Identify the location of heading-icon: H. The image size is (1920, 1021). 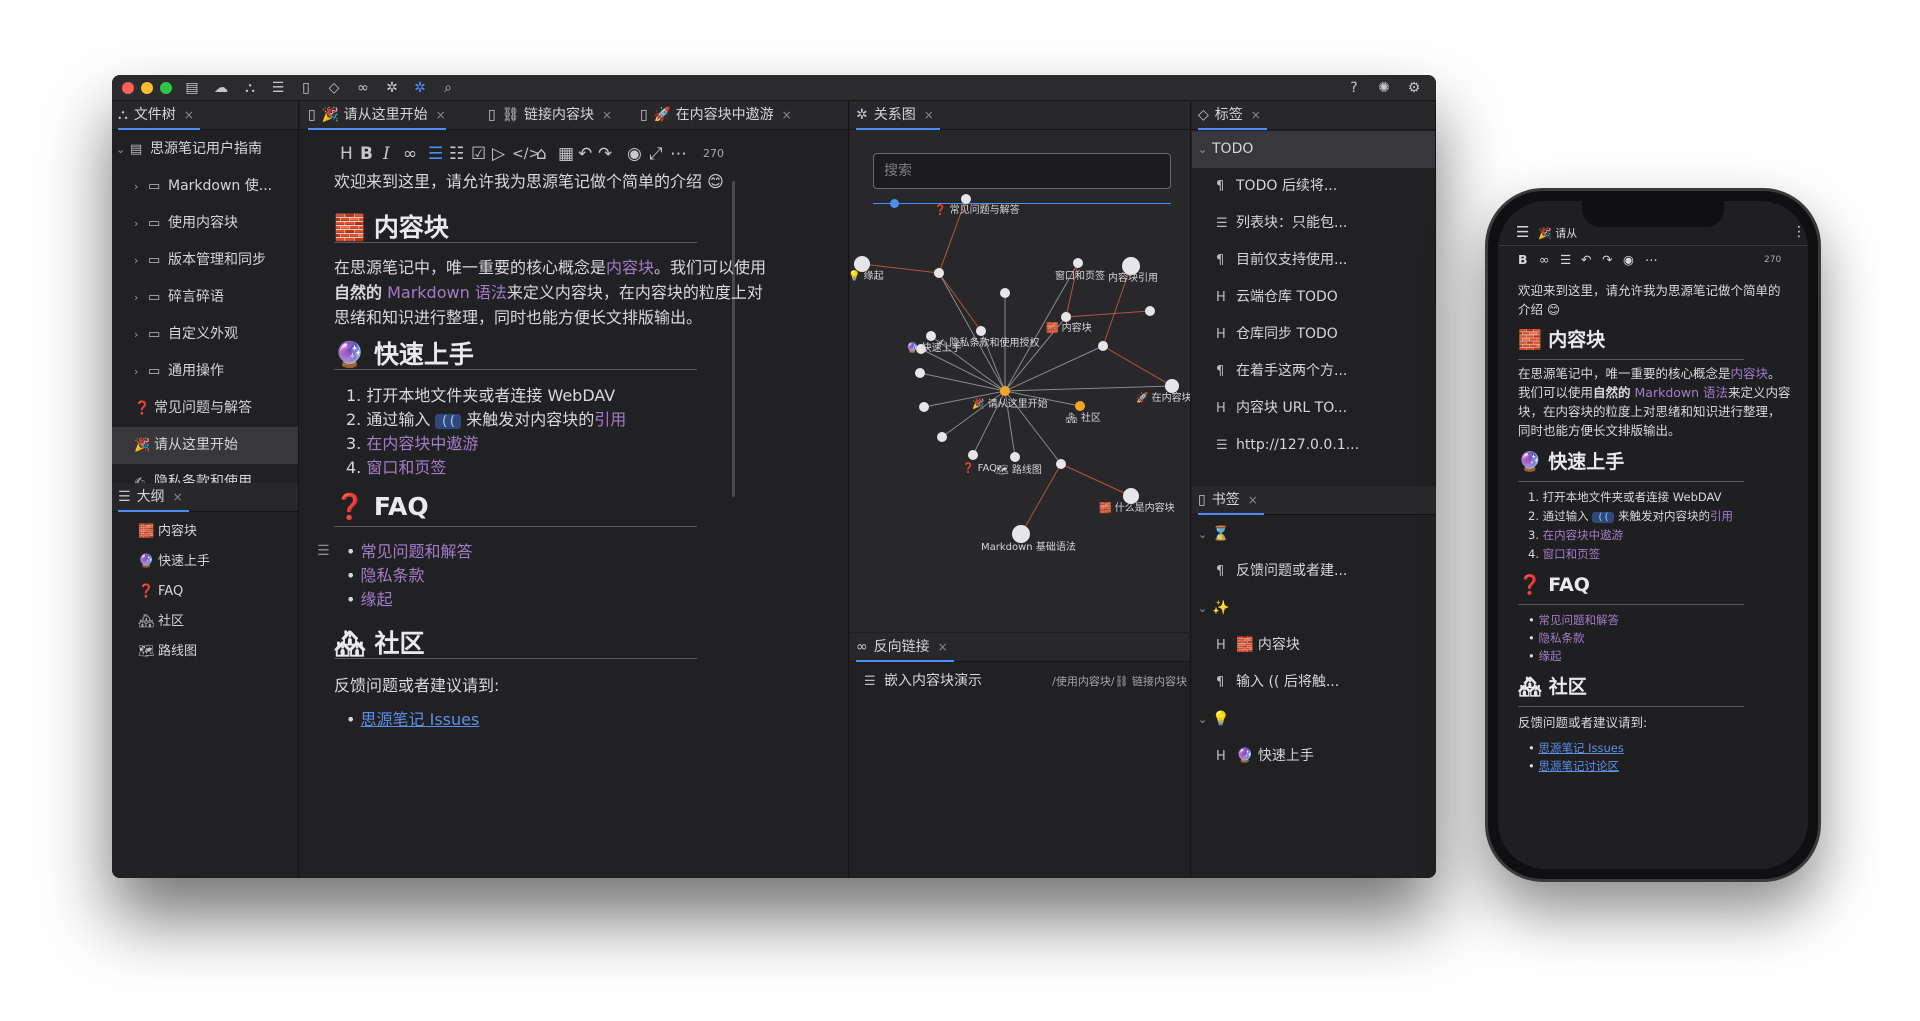
(346, 154).